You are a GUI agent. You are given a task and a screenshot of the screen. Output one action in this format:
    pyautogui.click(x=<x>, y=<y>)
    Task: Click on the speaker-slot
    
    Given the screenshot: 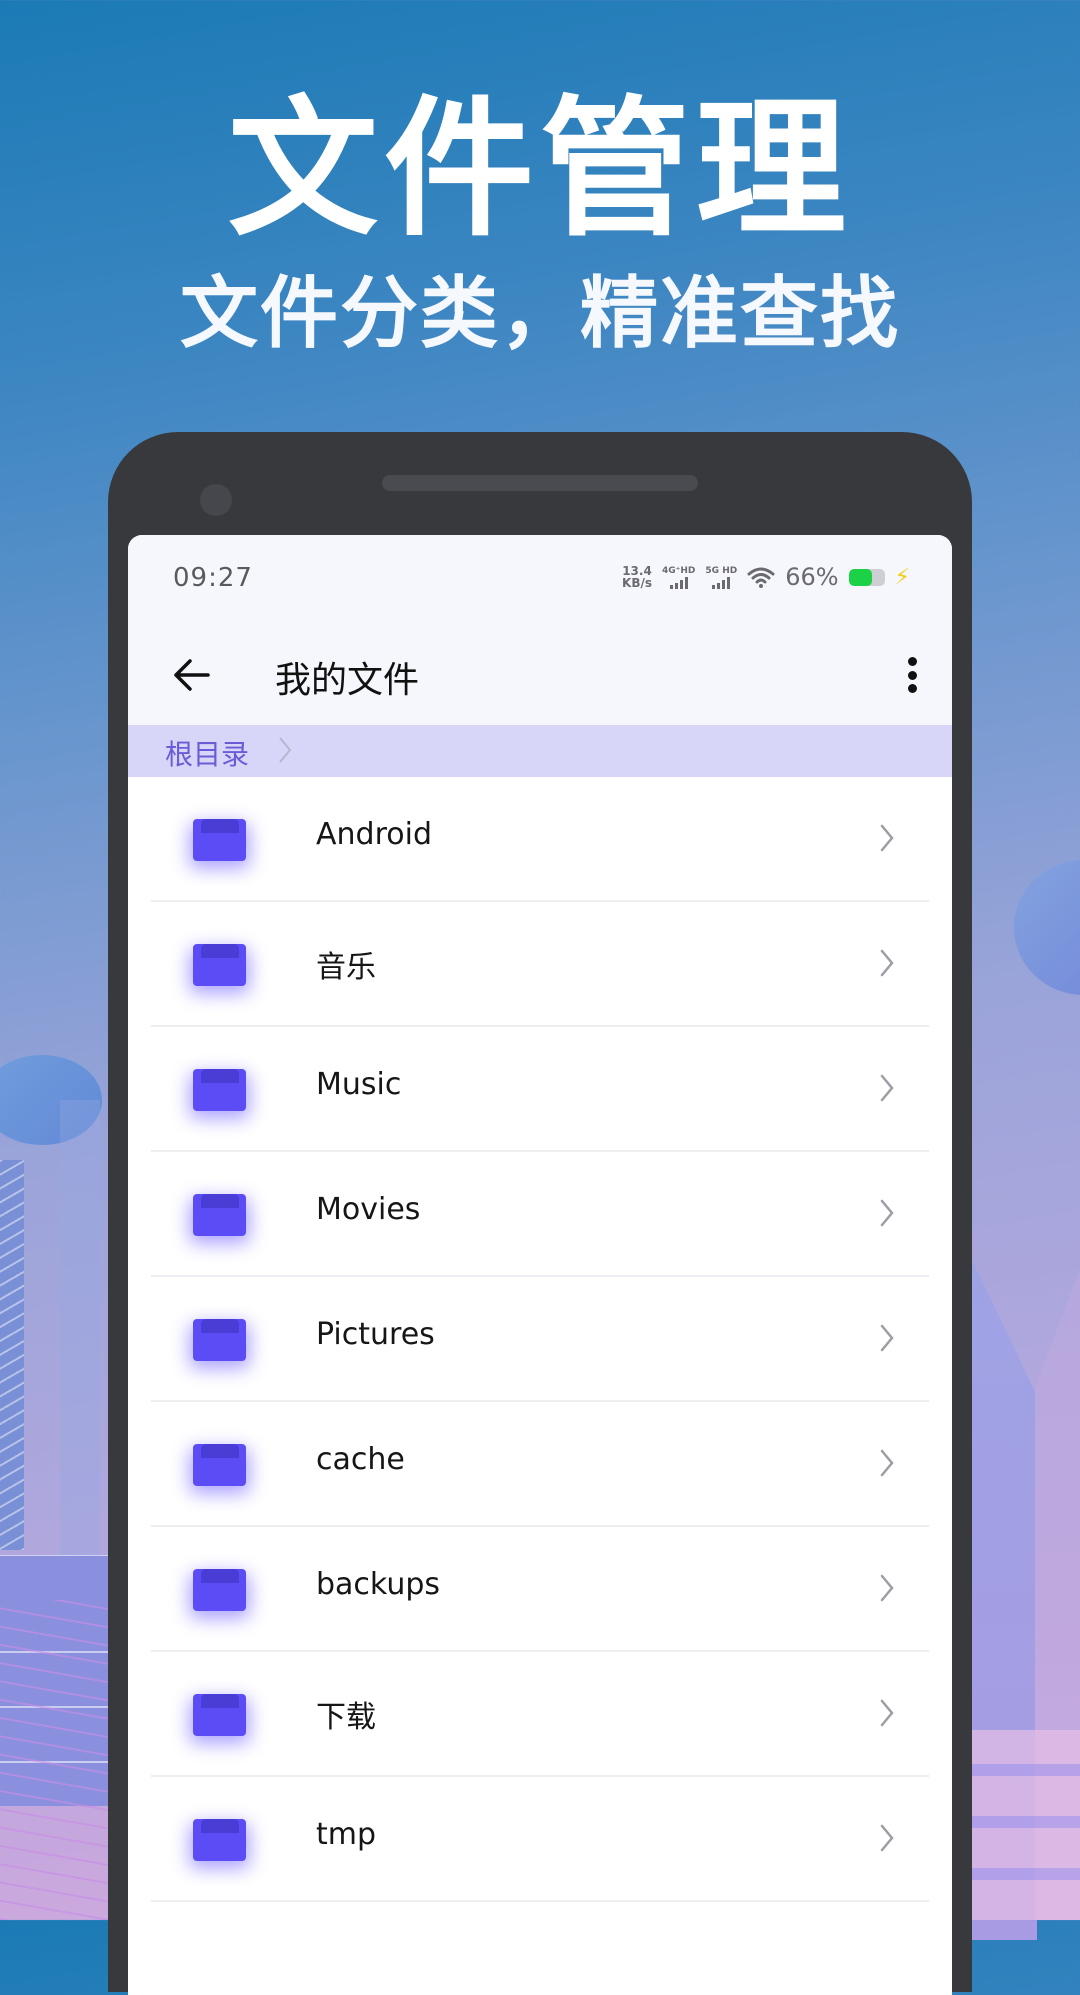 What is the action you would take?
    pyautogui.click(x=540, y=483)
    